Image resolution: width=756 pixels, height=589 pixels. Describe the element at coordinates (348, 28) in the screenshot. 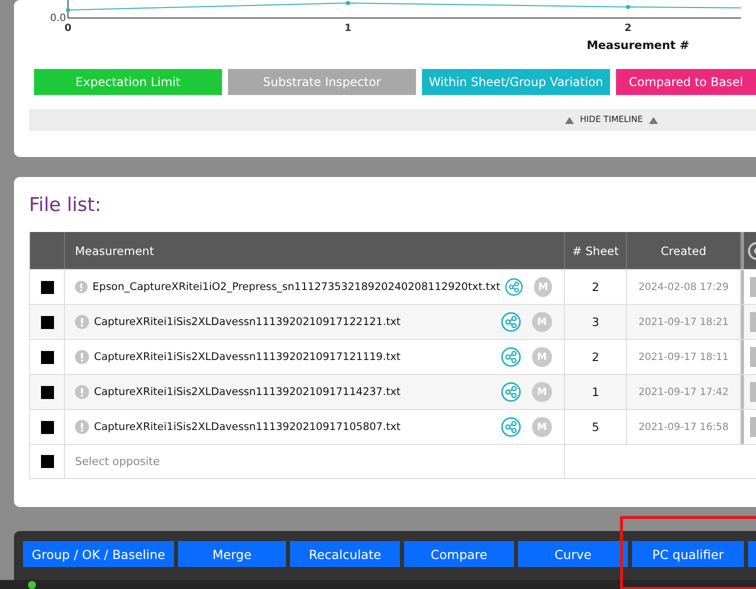

I see `x-tick-label: 1` at that location.